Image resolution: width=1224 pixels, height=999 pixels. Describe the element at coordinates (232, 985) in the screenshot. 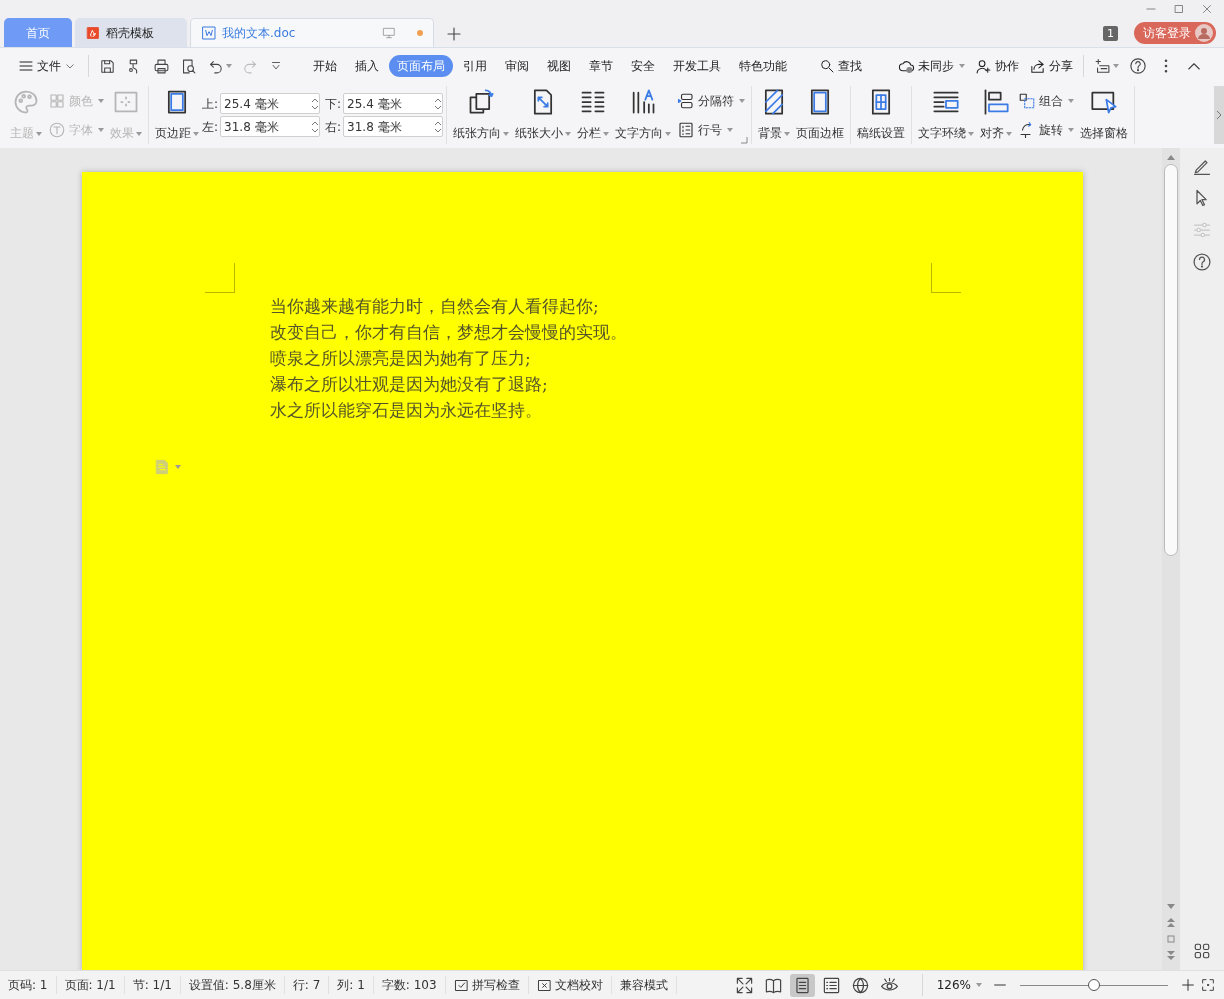

I see `status-text: 设置值: 5.8厘米` at that location.